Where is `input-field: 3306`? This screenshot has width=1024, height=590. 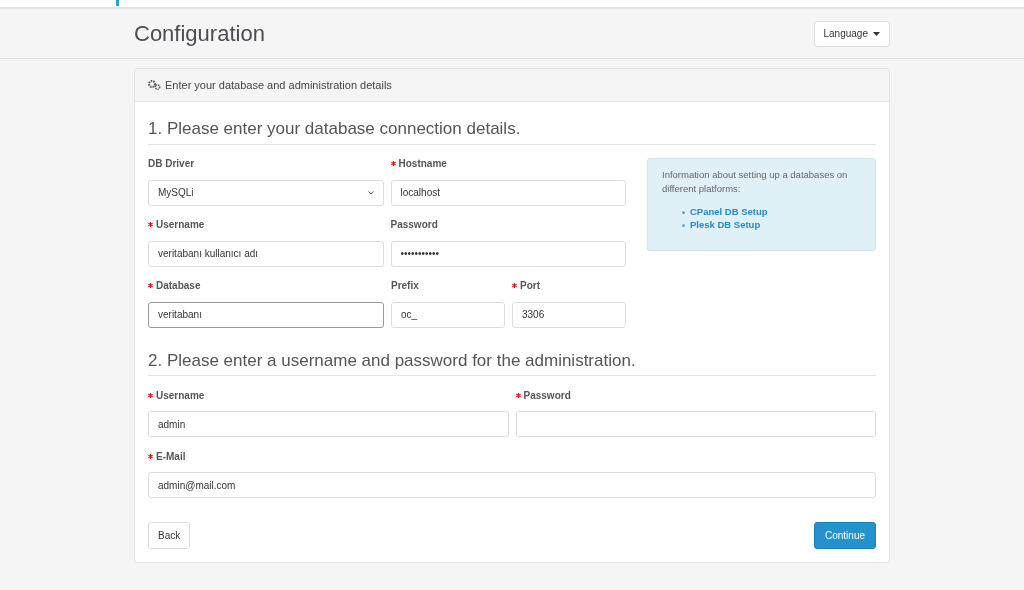 input-field: 3306 is located at coordinates (569, 314).